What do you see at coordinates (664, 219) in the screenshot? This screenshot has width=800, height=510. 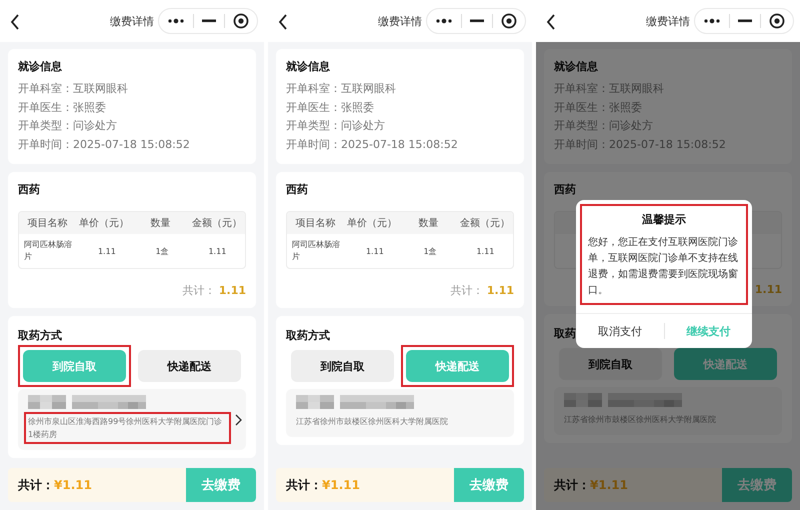 I see `dialog-title: 温馨提示` at bounding box center [664, 219].